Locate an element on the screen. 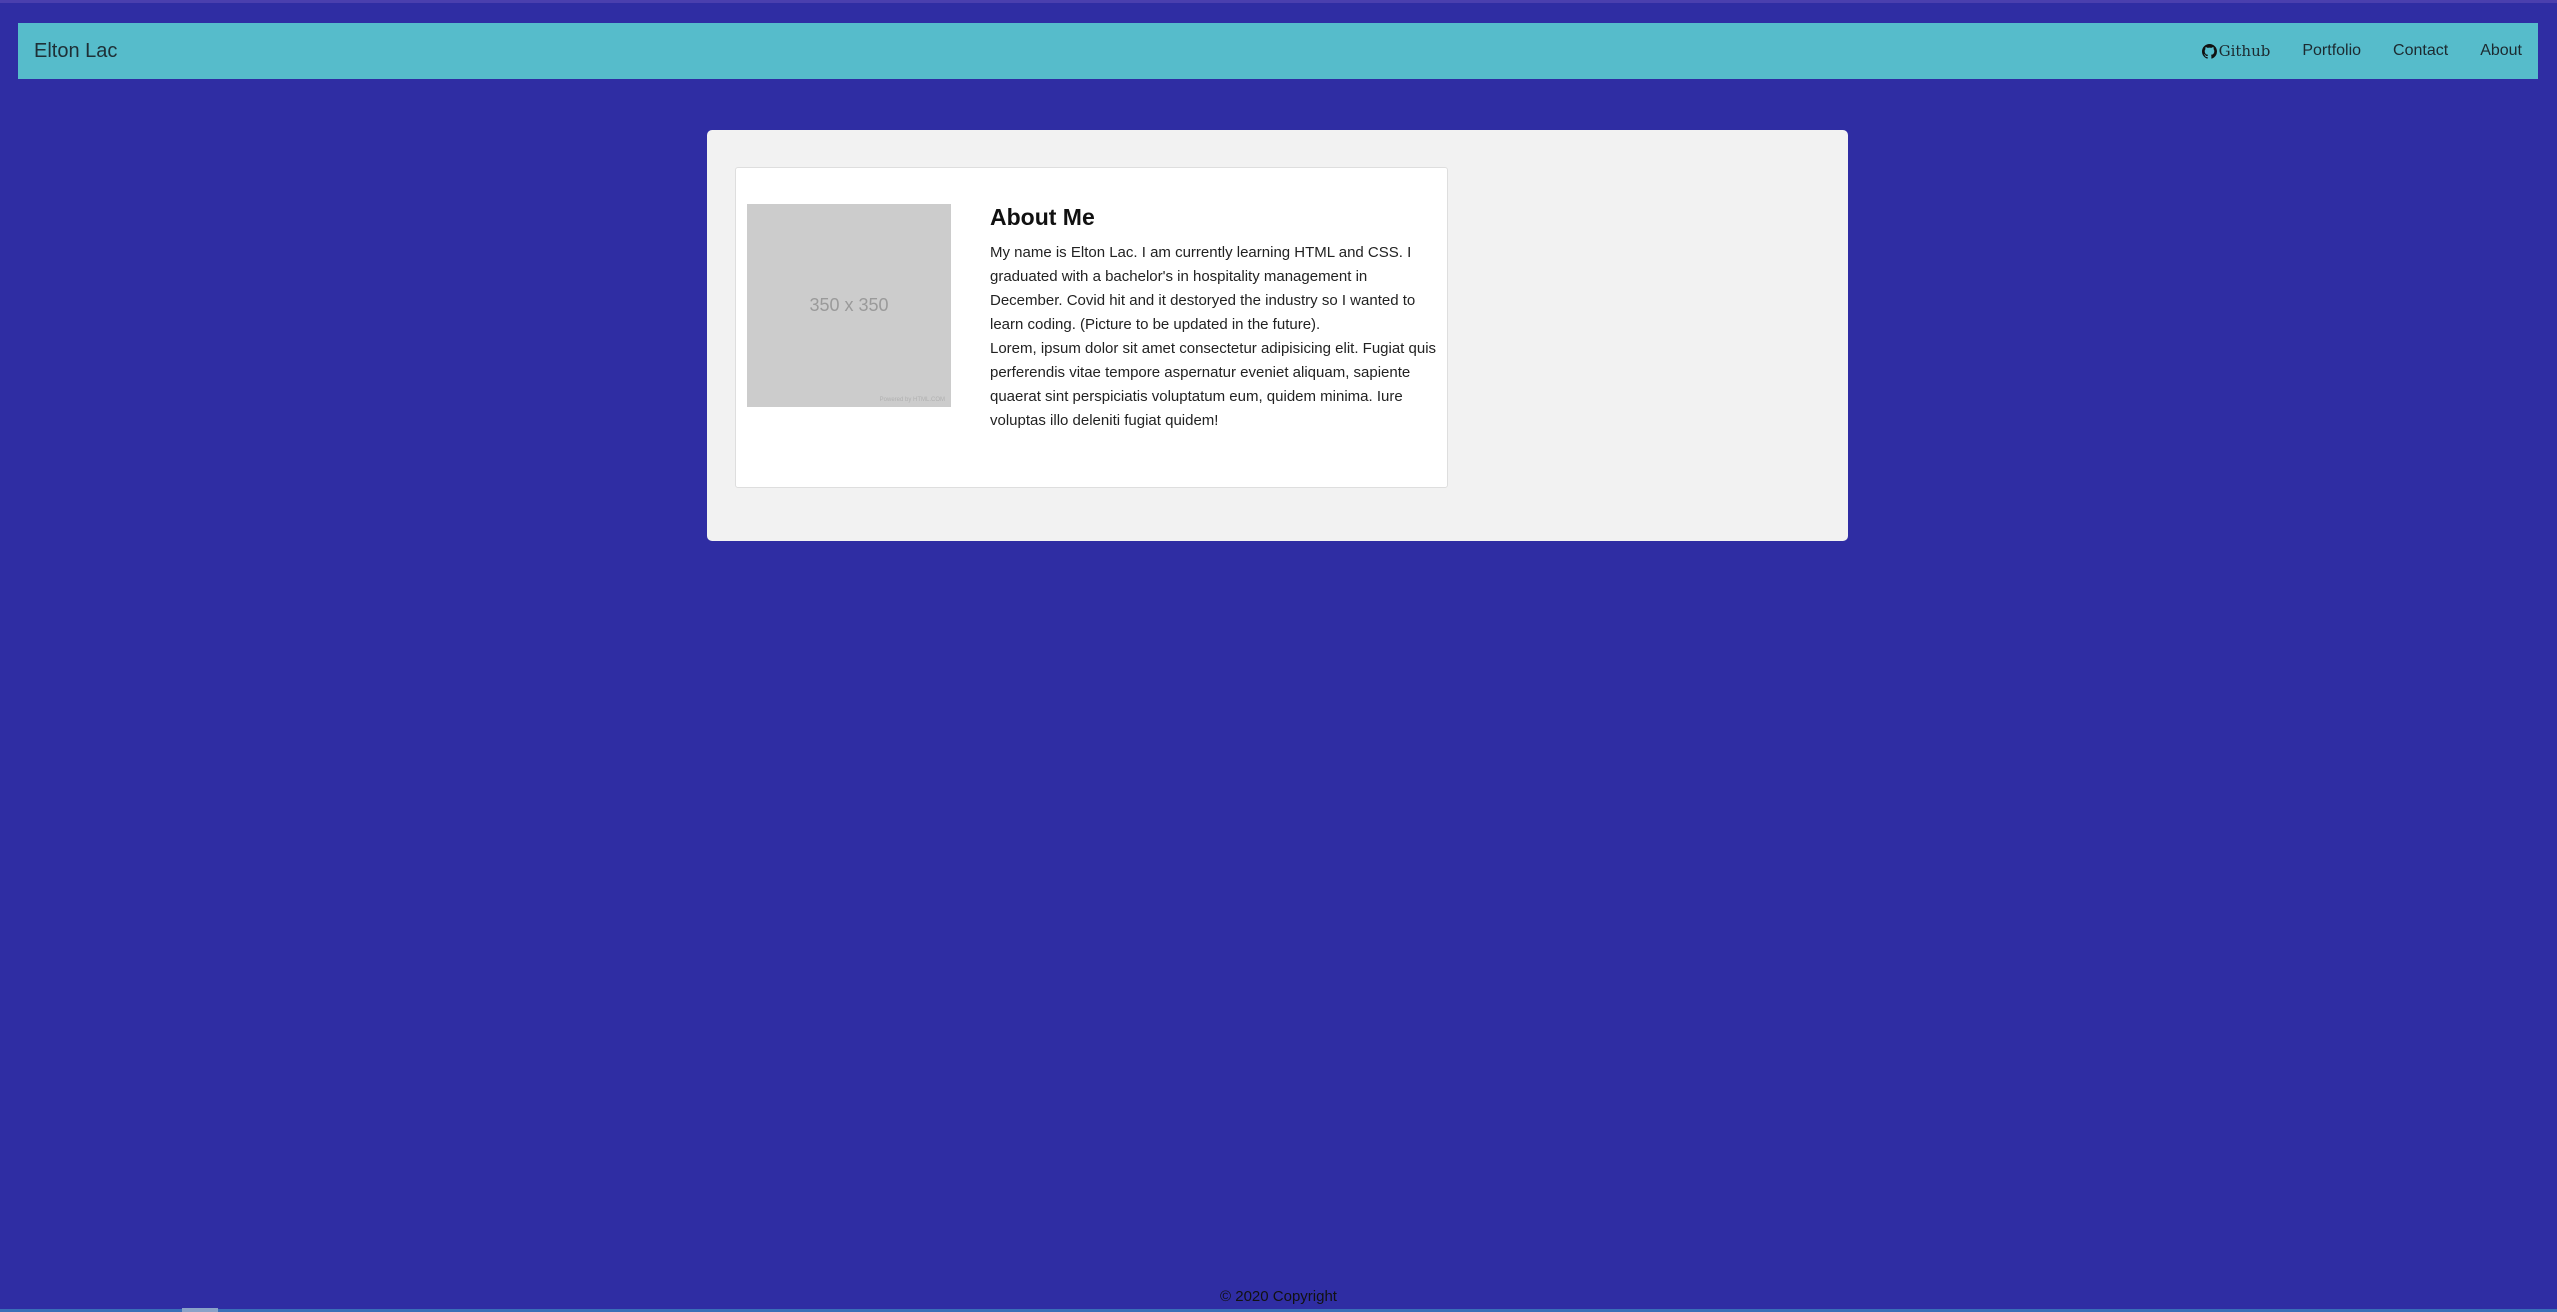 This screenshot has height=1312, width=2557. nav-link-portfolio: Portfolio is located at coordinates (2331, 51).